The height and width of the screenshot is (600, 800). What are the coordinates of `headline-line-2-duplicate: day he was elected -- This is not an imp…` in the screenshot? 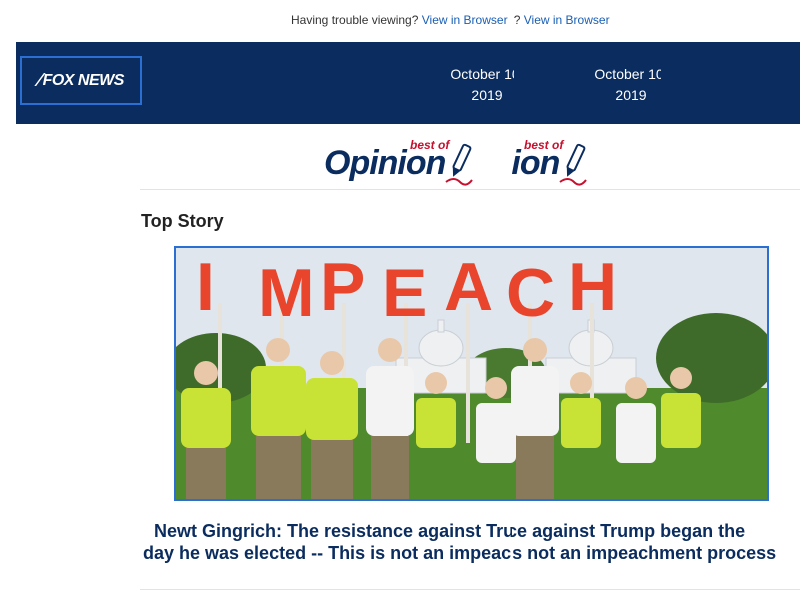 It's located at (644, 553).